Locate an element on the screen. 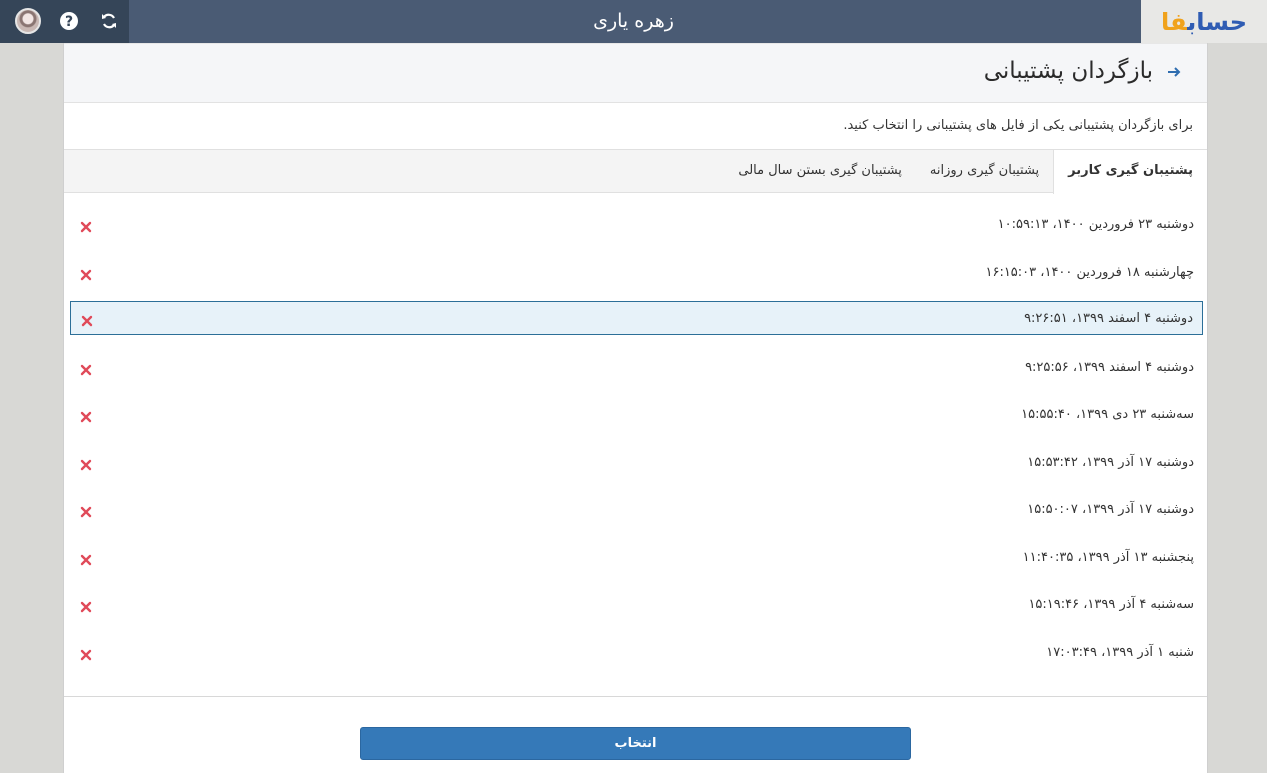 This screenshot has width=1267, height=773. backup-label: دوشنبه ۴ اسفند ۱۳۹۹، ۹:۲۶:۵۱ is located at coordinates (1108, 318).